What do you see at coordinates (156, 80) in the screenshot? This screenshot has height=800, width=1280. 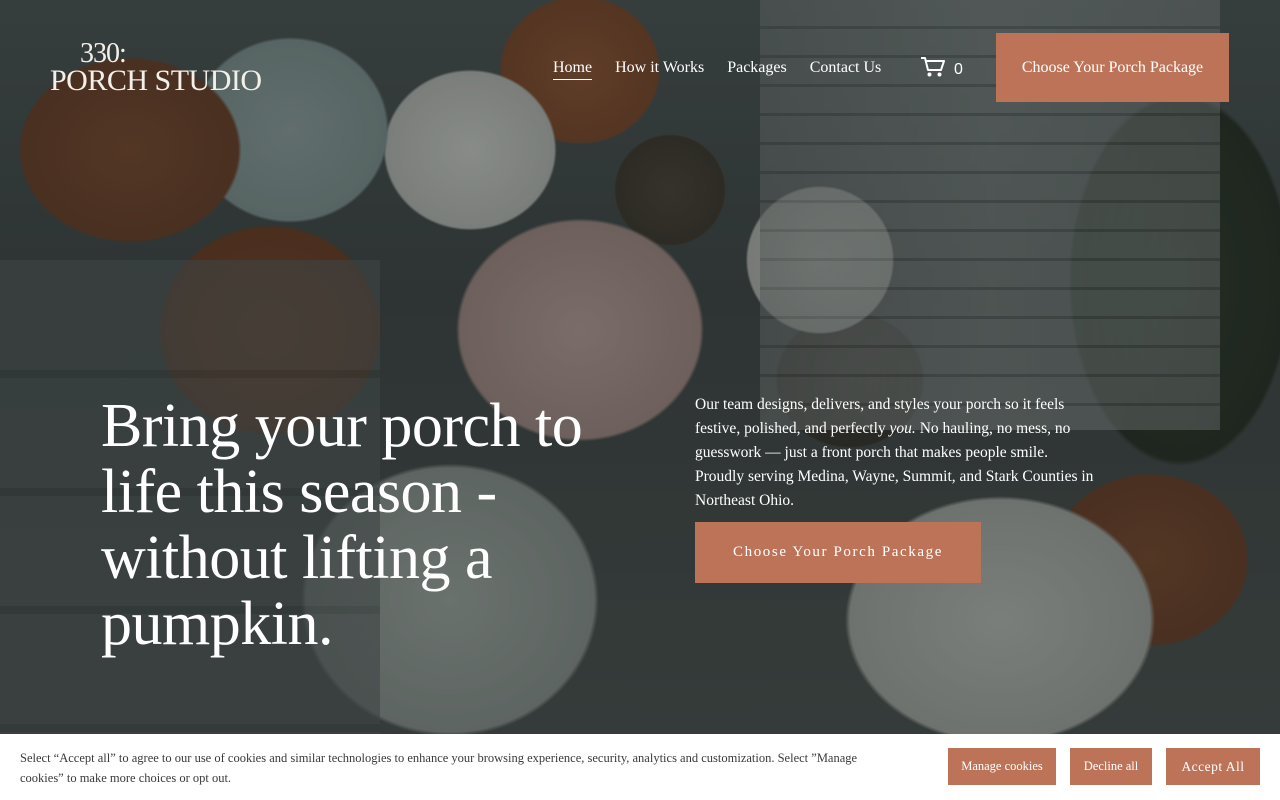 I see `logo-name: PORCH STUDIO` at bounding box center [156, 80].